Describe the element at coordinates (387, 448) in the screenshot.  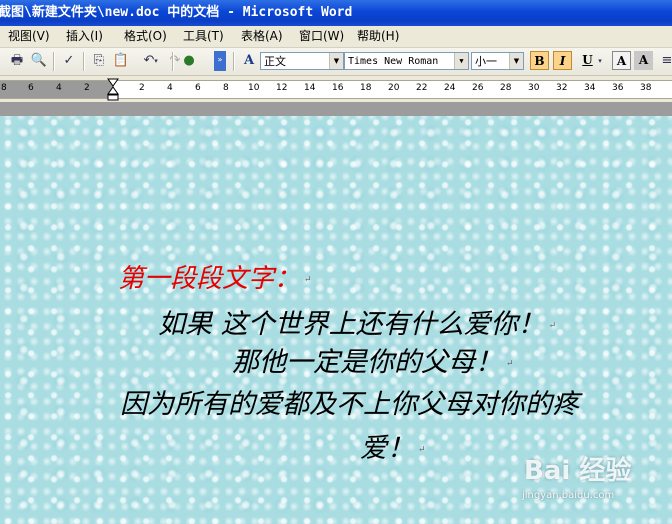
I see `line-text: 爱！` at that location.